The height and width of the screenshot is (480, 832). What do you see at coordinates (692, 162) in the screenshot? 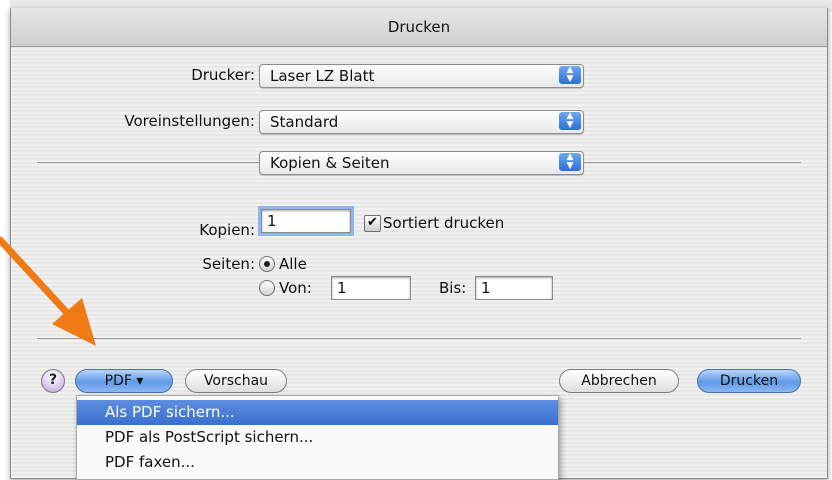
I see `section-divider-right` at bounding box center [692, 162].